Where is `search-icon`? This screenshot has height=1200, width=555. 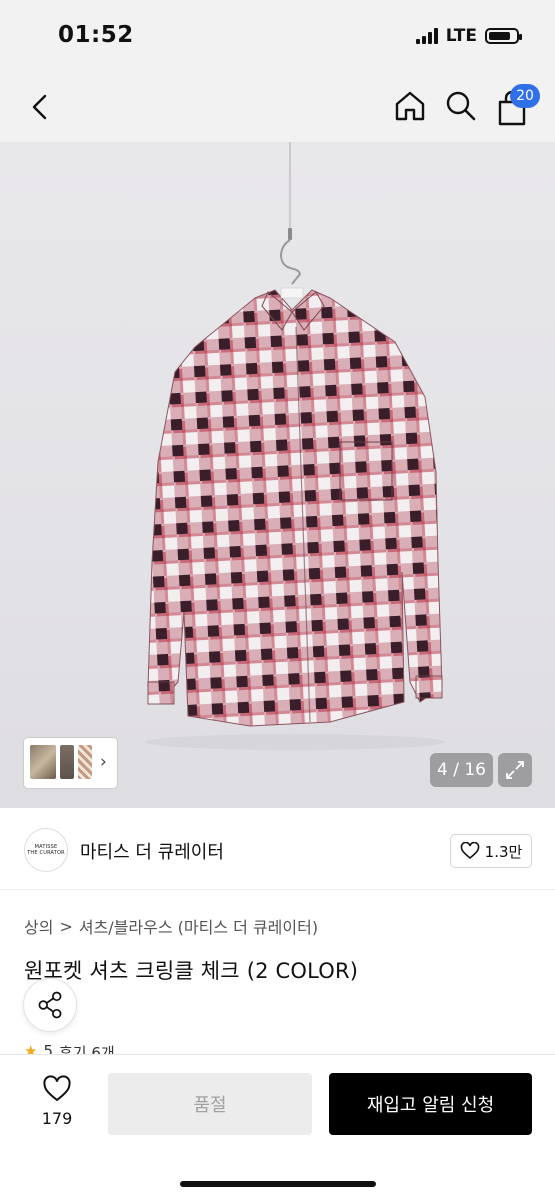
search-icon is located at coordinates (461, 106).